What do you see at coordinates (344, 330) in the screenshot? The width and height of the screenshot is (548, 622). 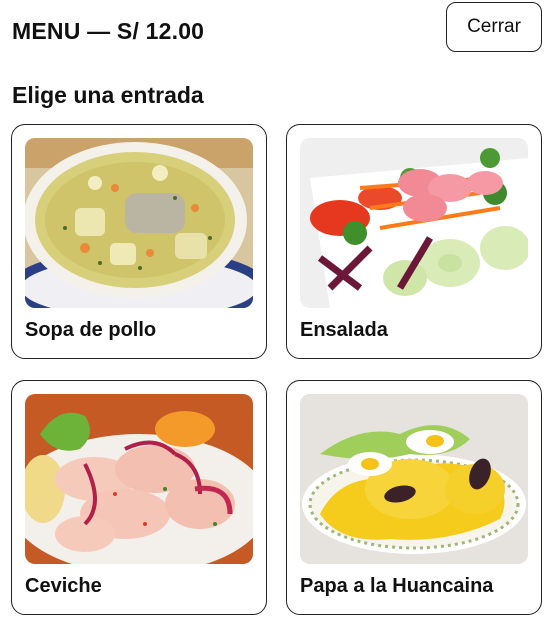 I see `dish-label: Ensalada` at bounding box center [344, 330].